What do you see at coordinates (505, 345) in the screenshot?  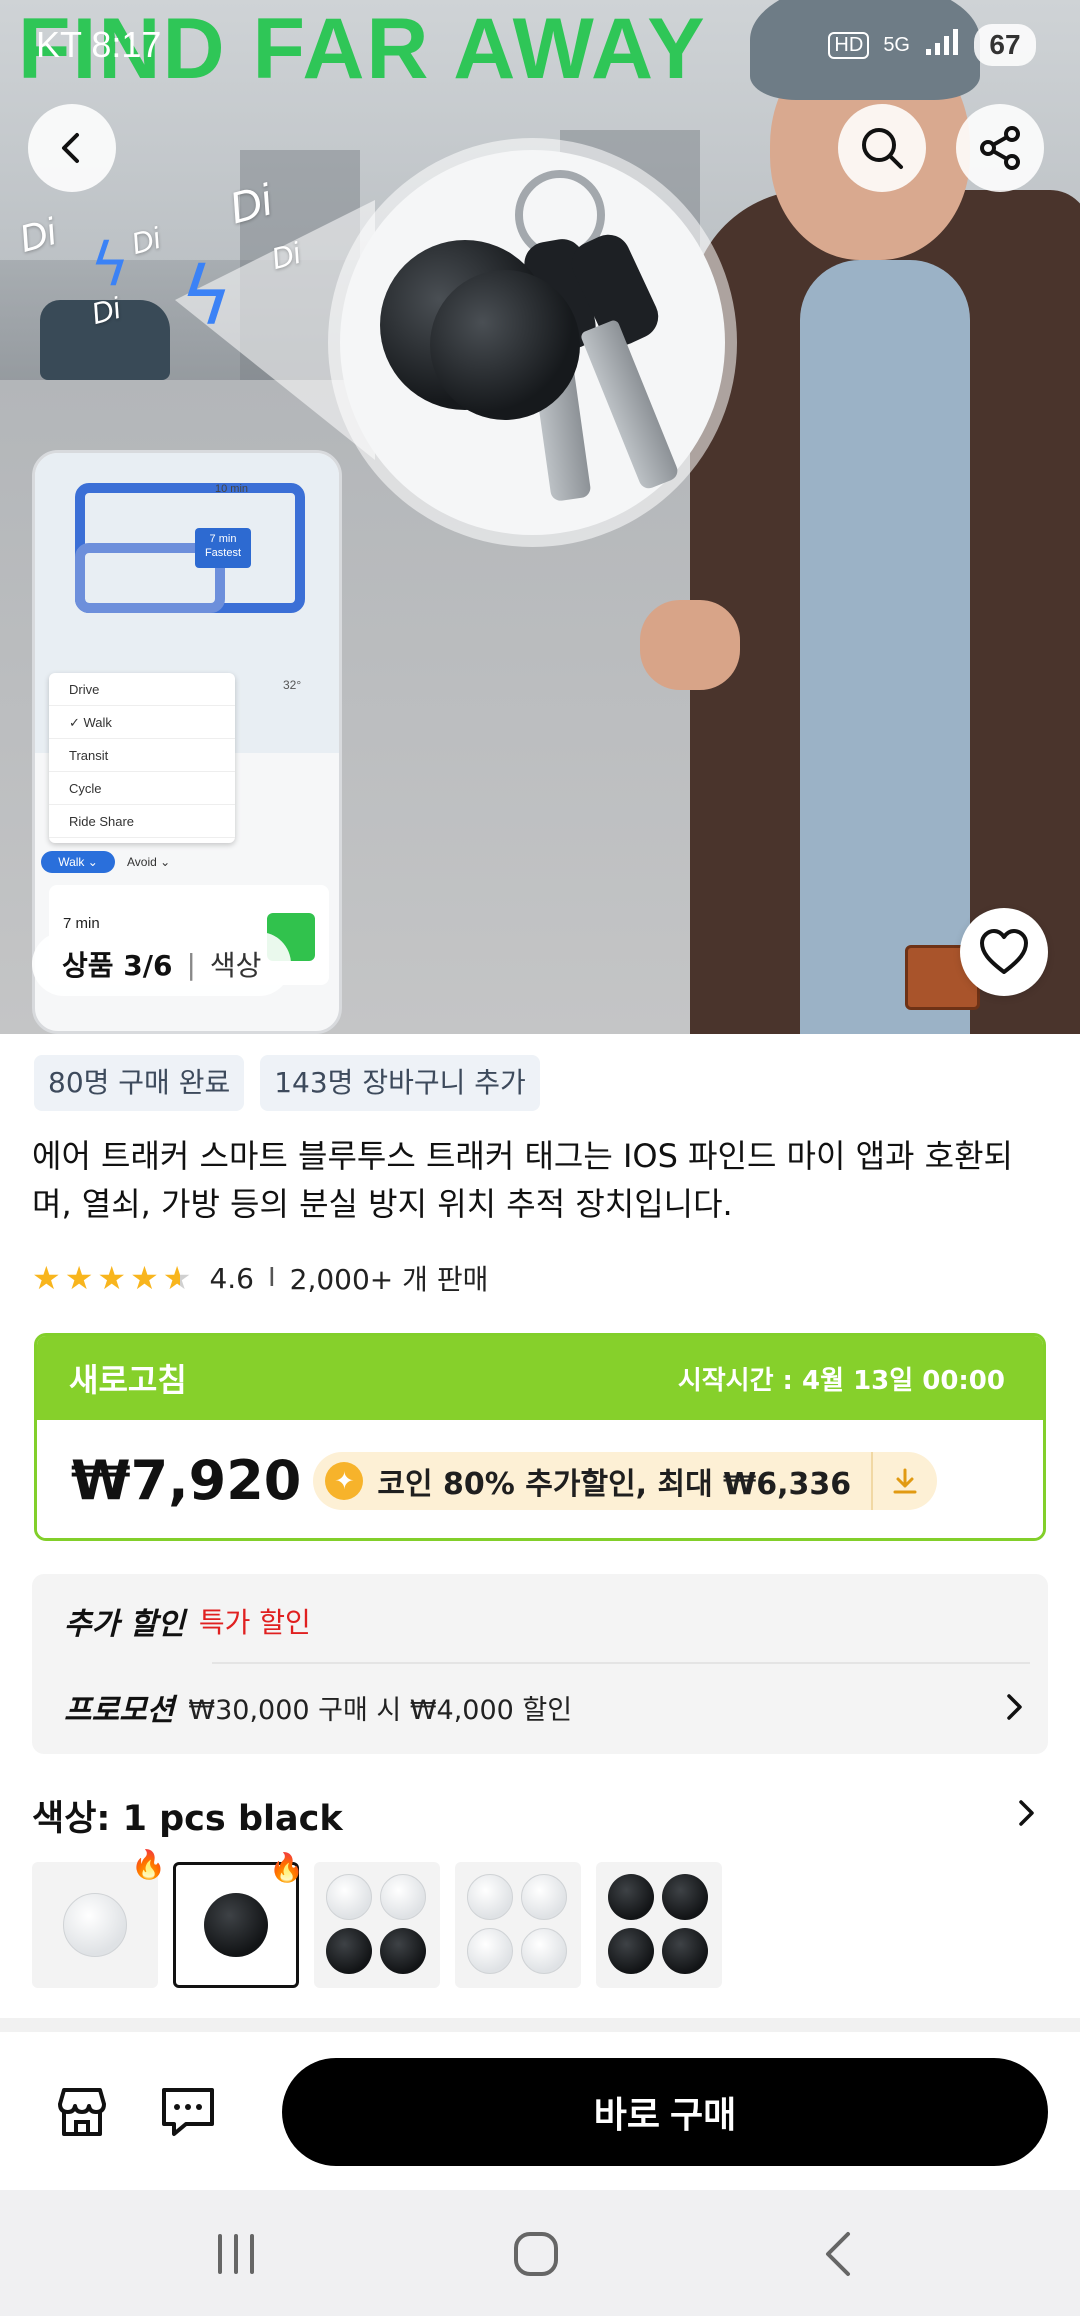 I see `tracker-tag` at bounding box center [505, 345].